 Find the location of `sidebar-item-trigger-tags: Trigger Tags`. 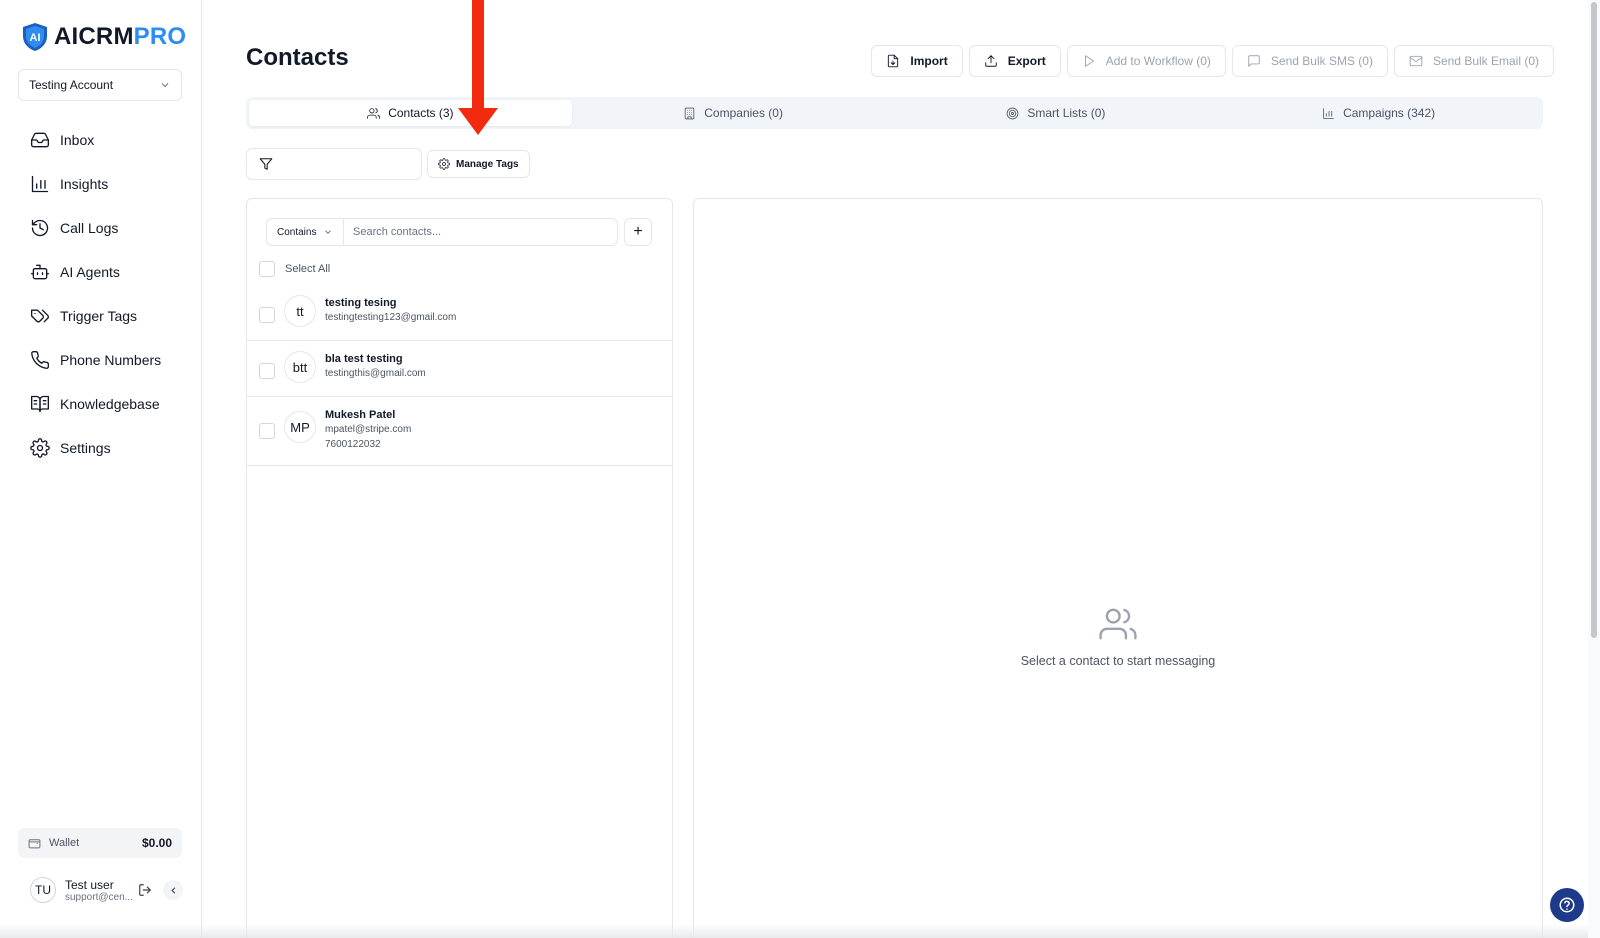

sidebar-item-trigger-tags: Trigger Tags is located at coordinates (95, 316).